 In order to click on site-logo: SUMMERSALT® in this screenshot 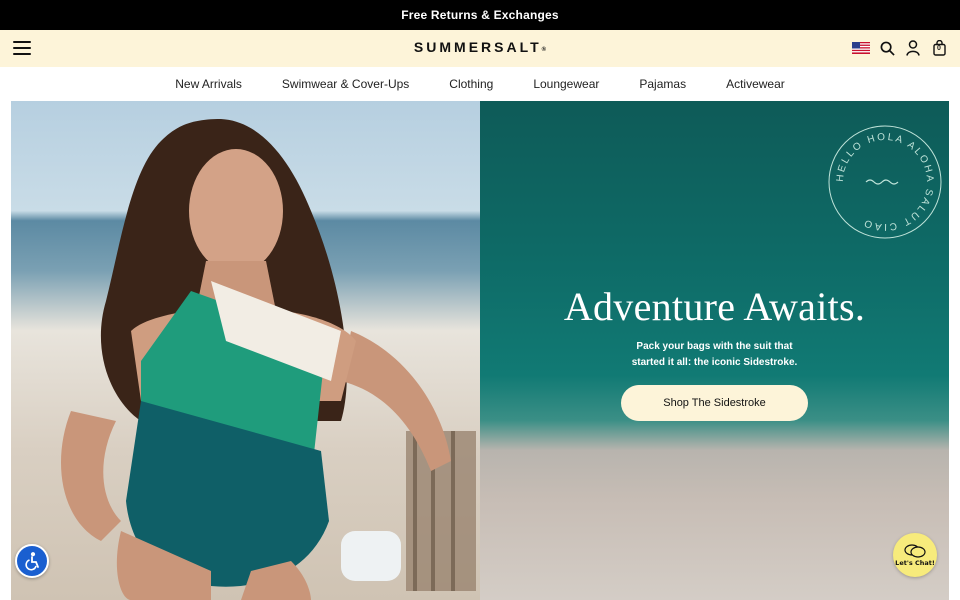, I will do `click(480, 47)`.